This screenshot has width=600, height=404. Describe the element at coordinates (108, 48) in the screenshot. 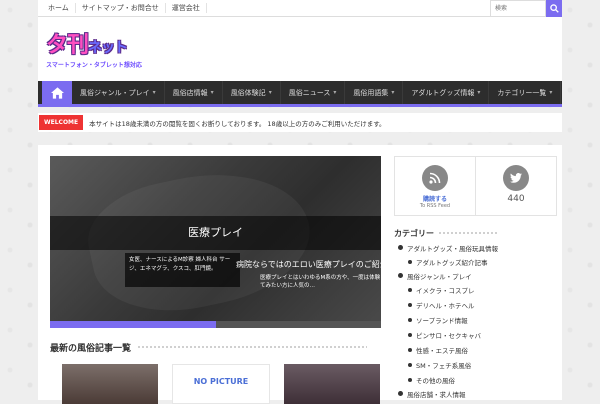

I see `logo-sub: ネット` at that location.